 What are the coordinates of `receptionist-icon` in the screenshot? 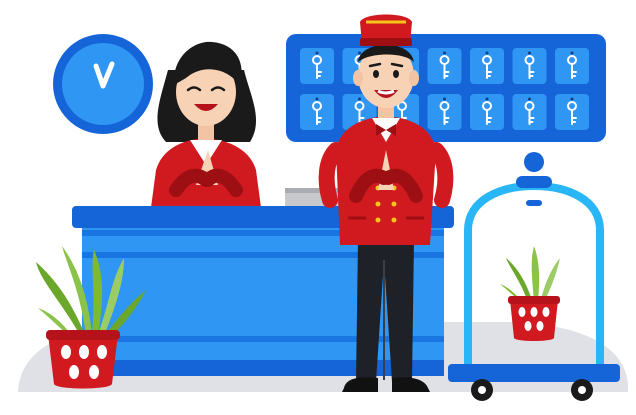 It's located at (206, 128).